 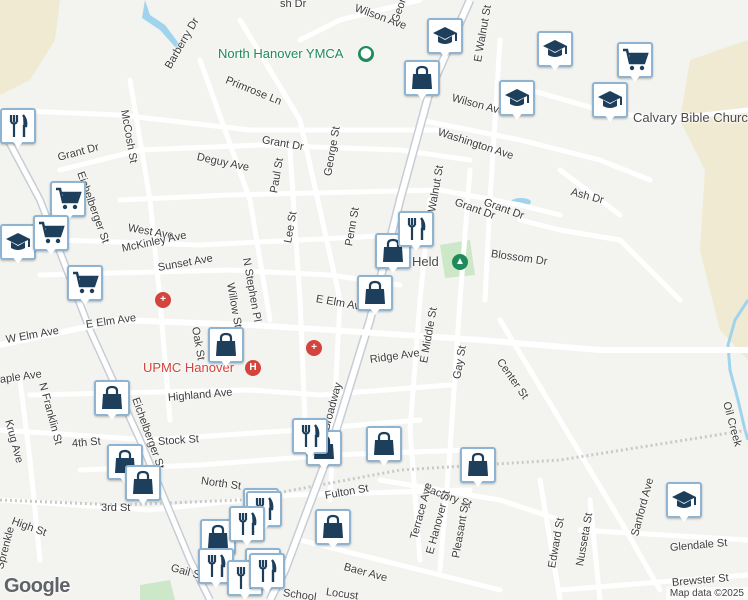 I want to click on park-poi-label: Held, so click(x=425, y=261).